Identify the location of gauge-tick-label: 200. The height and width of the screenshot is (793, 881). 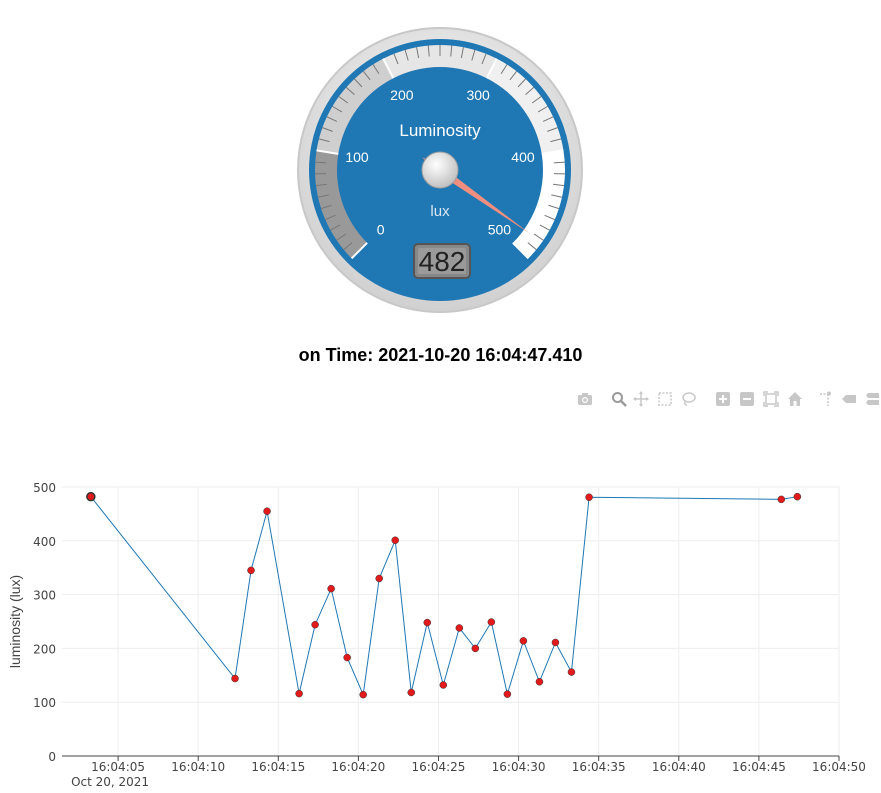
(402, 95).